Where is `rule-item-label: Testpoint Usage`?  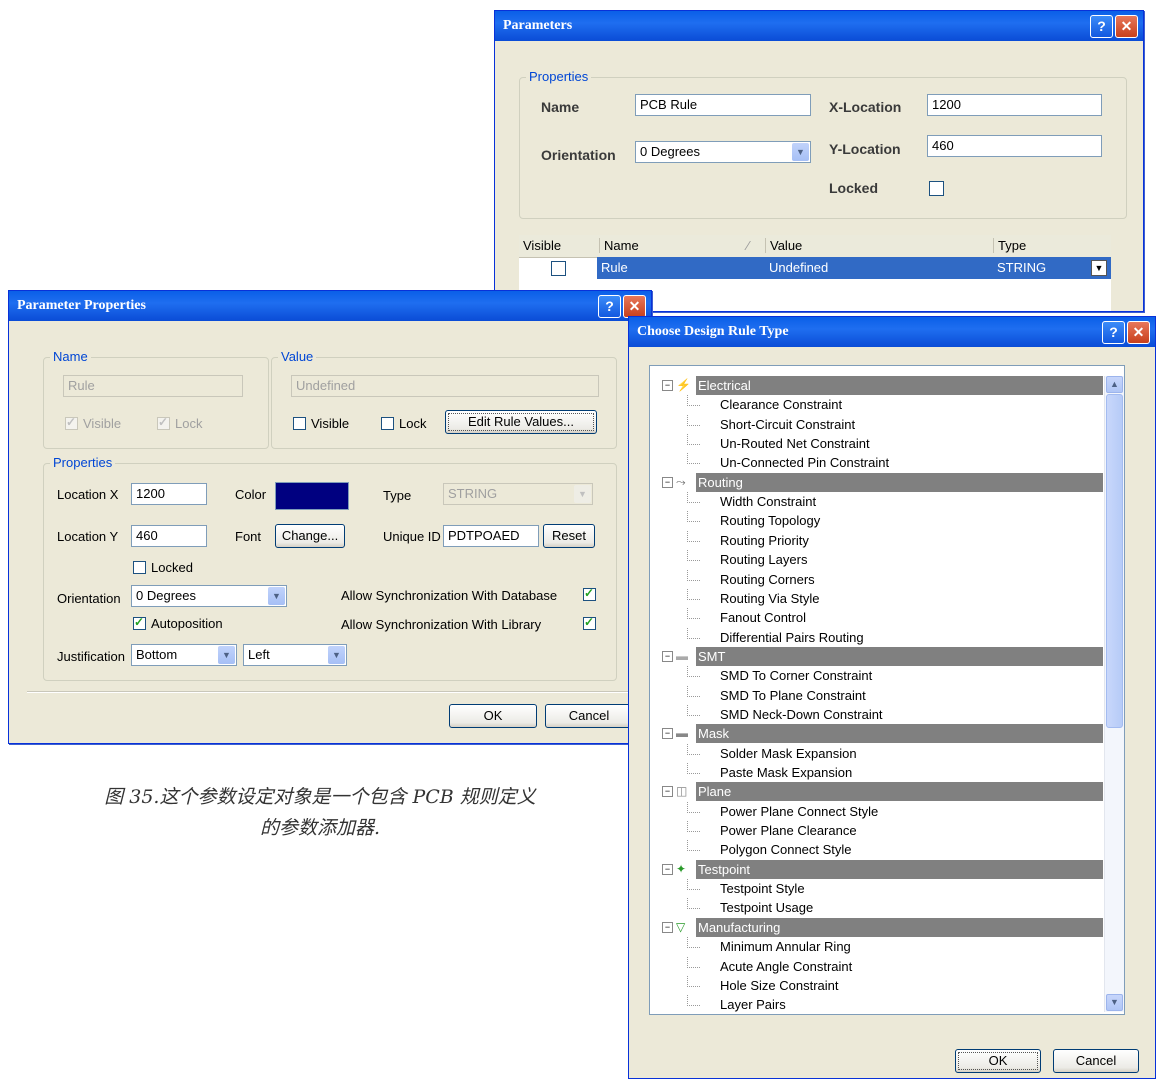
rule-item-label: Testpoint Usage is located at coordinates (766, 907).